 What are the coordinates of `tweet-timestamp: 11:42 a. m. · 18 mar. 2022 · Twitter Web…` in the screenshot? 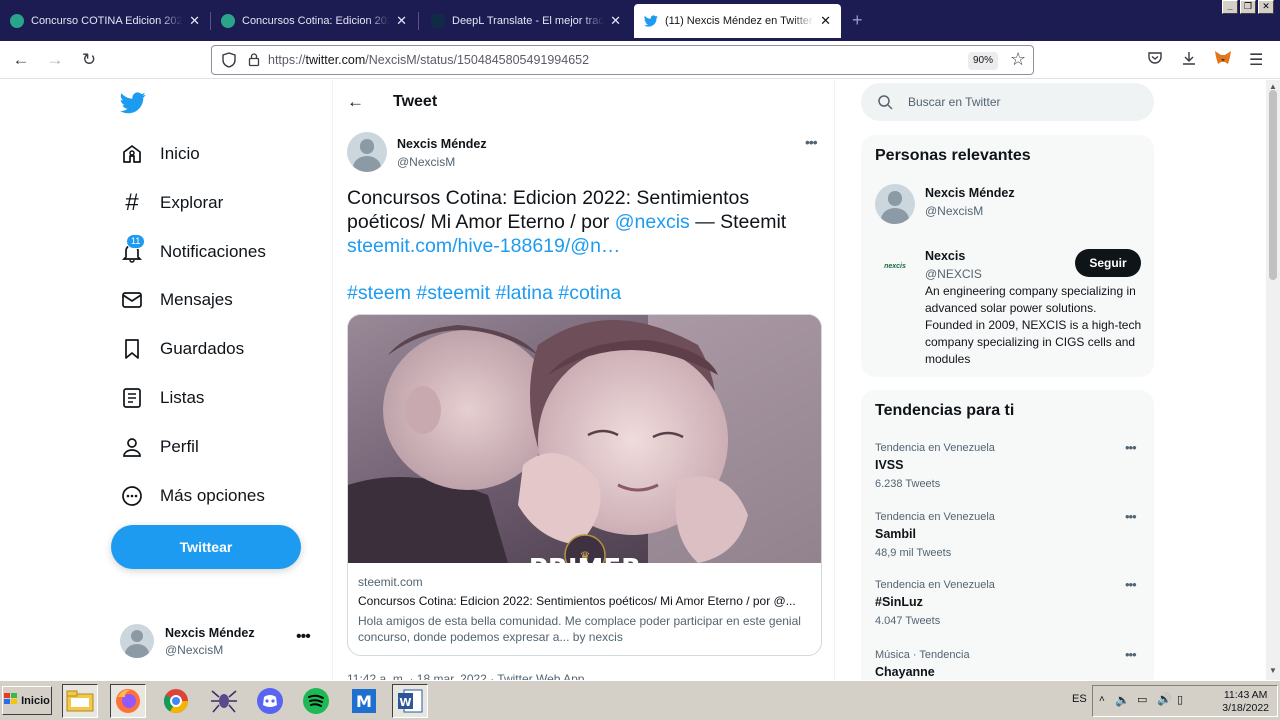 It's located at (465, 676).